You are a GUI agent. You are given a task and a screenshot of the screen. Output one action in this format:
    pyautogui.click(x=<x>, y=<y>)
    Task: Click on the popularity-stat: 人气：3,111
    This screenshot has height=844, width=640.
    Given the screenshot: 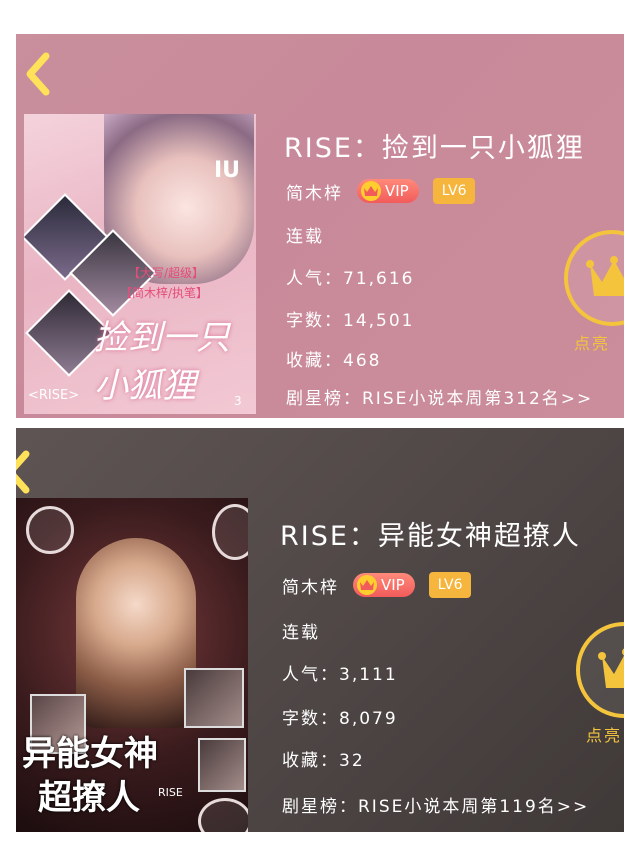 What is the action you would take?
    pyautogui.click(x=340, y=675)
    